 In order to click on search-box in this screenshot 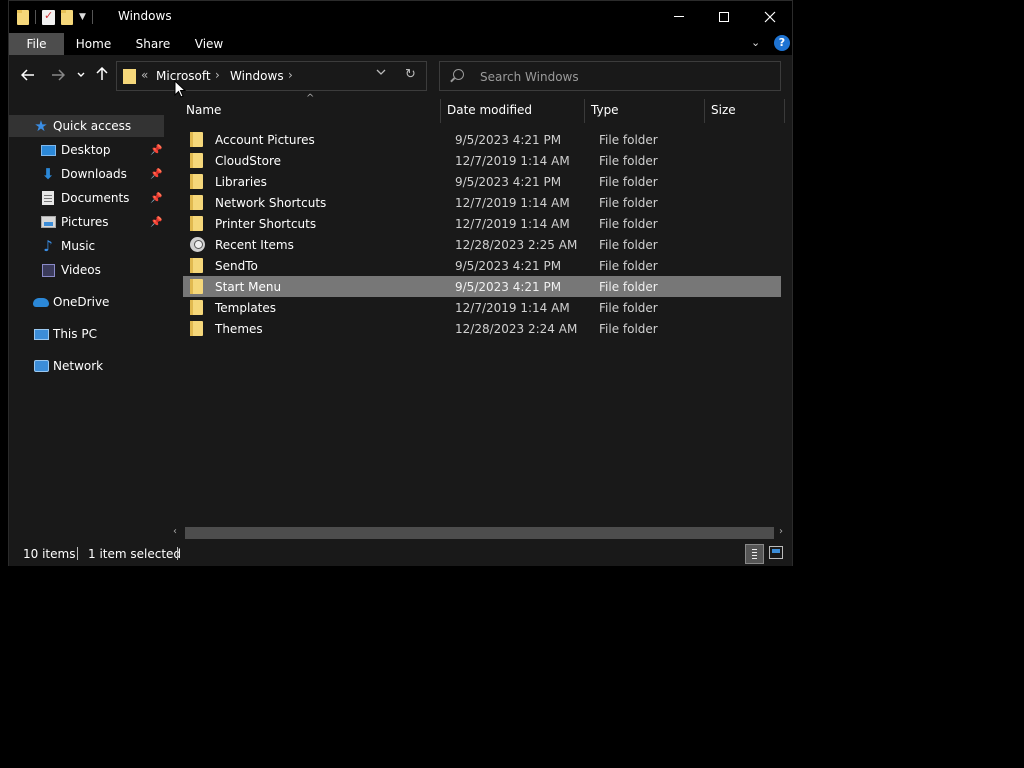, I will do `click(610, 76)`.